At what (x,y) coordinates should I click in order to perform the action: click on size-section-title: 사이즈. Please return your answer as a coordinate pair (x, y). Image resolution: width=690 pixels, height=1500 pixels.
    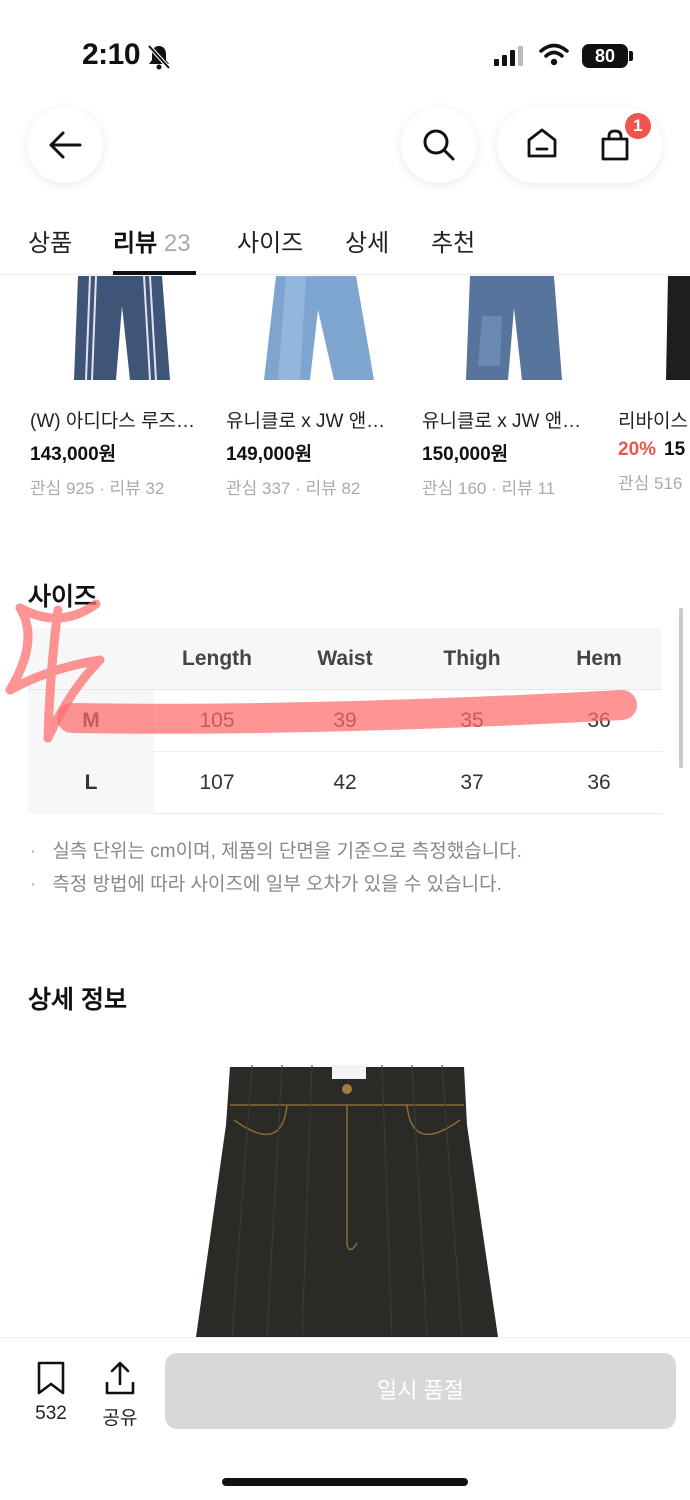
    Looking at the image, I should click on (63, 597).